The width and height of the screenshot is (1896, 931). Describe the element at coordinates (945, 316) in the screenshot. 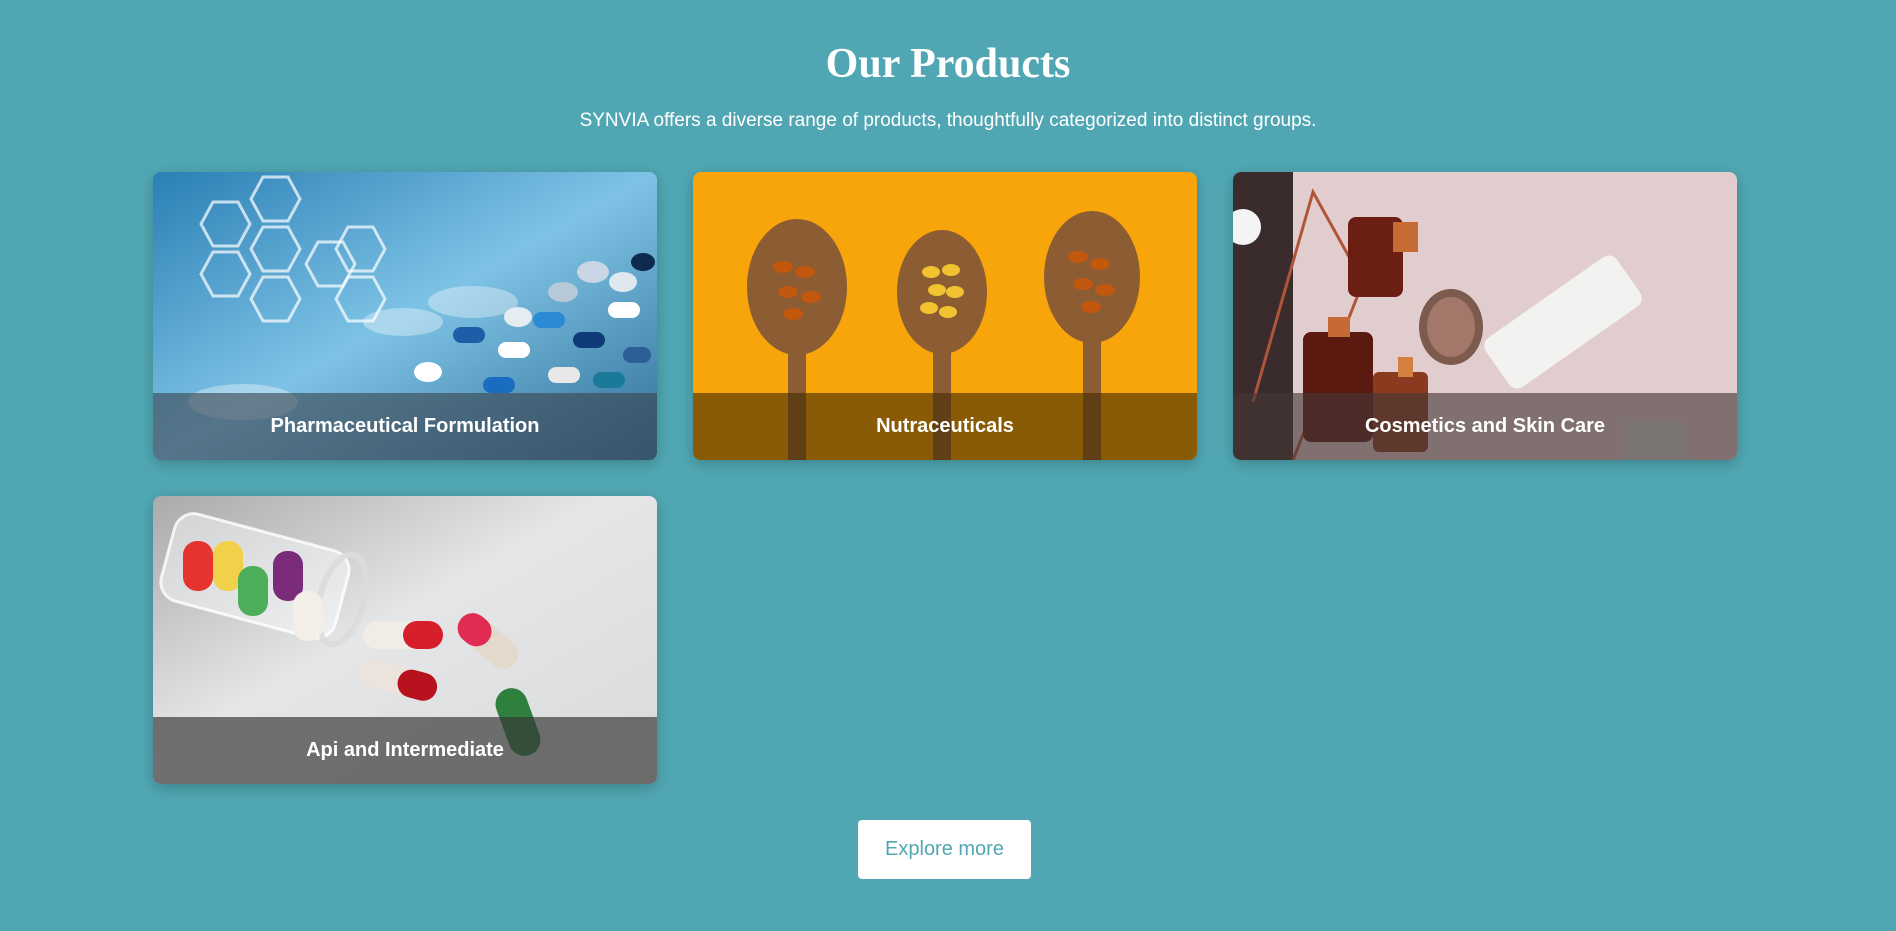

I see `product-card-nutraceuticals: Nutraceuticals` at that location.